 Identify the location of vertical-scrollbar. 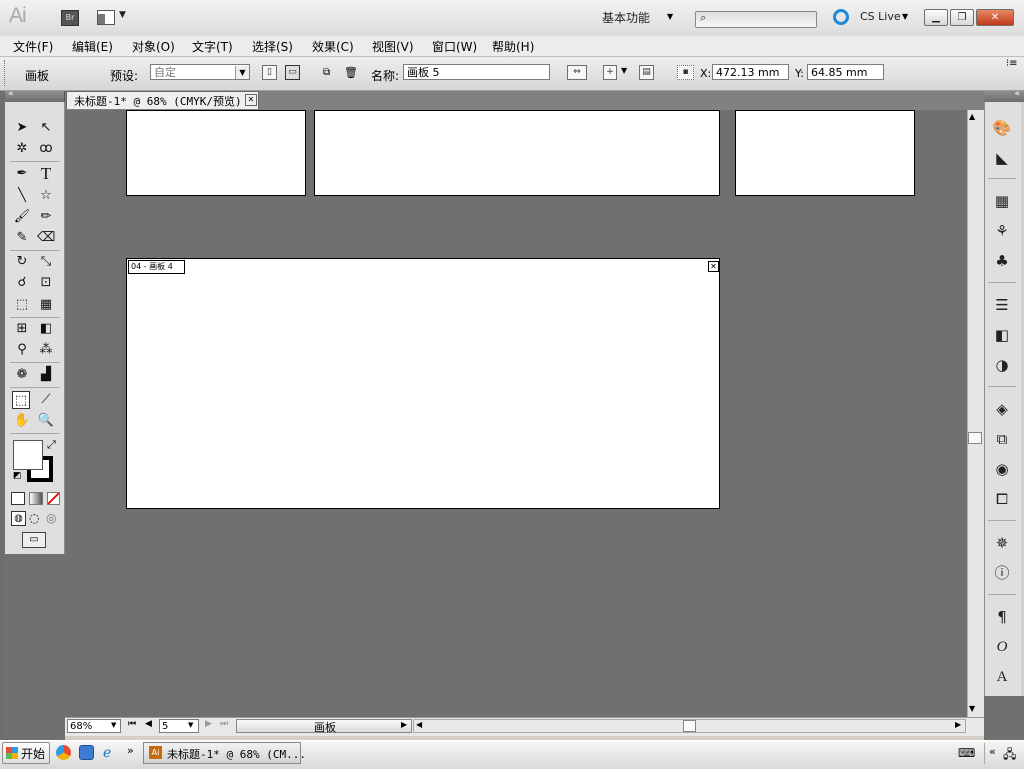
(975, 413).